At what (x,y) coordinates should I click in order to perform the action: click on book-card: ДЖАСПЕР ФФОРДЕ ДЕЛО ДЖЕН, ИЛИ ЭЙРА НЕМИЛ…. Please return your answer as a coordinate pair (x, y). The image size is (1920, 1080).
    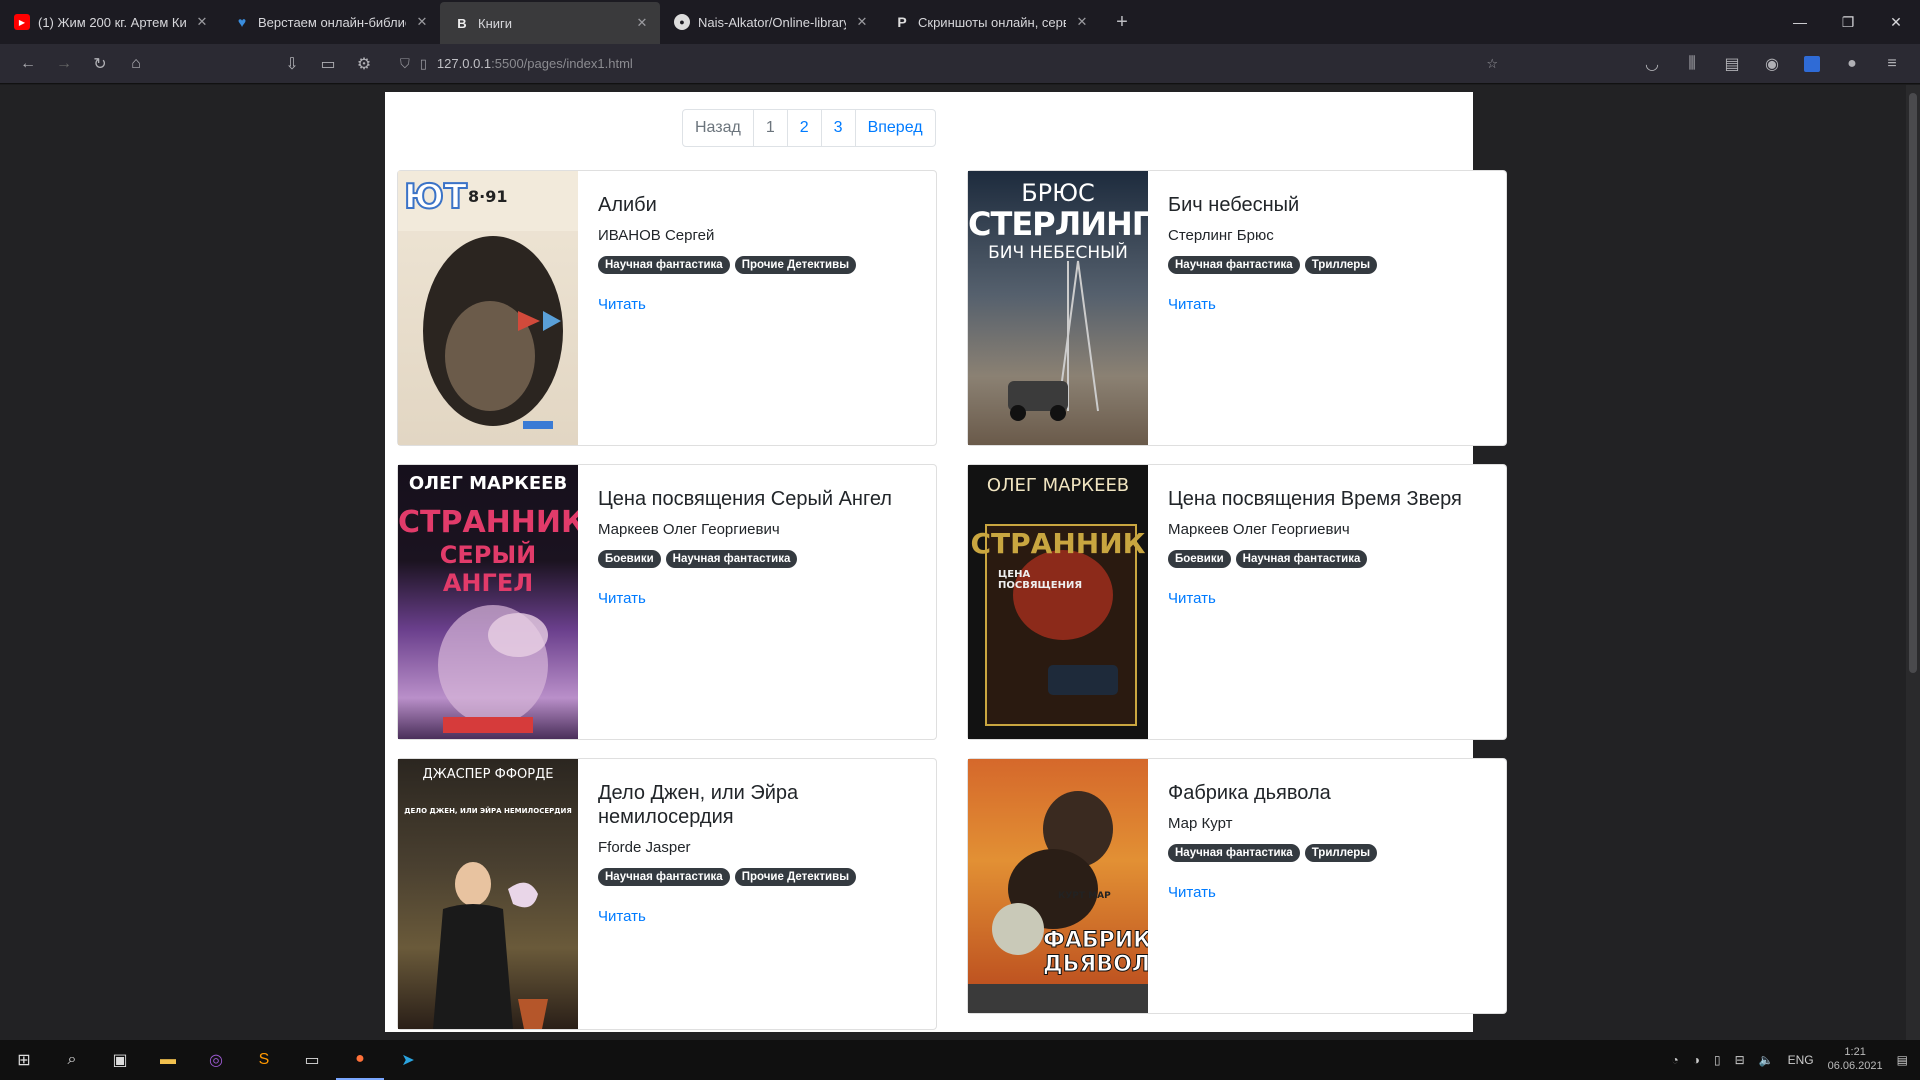
    Looking at the image, I should click on (667, 894).